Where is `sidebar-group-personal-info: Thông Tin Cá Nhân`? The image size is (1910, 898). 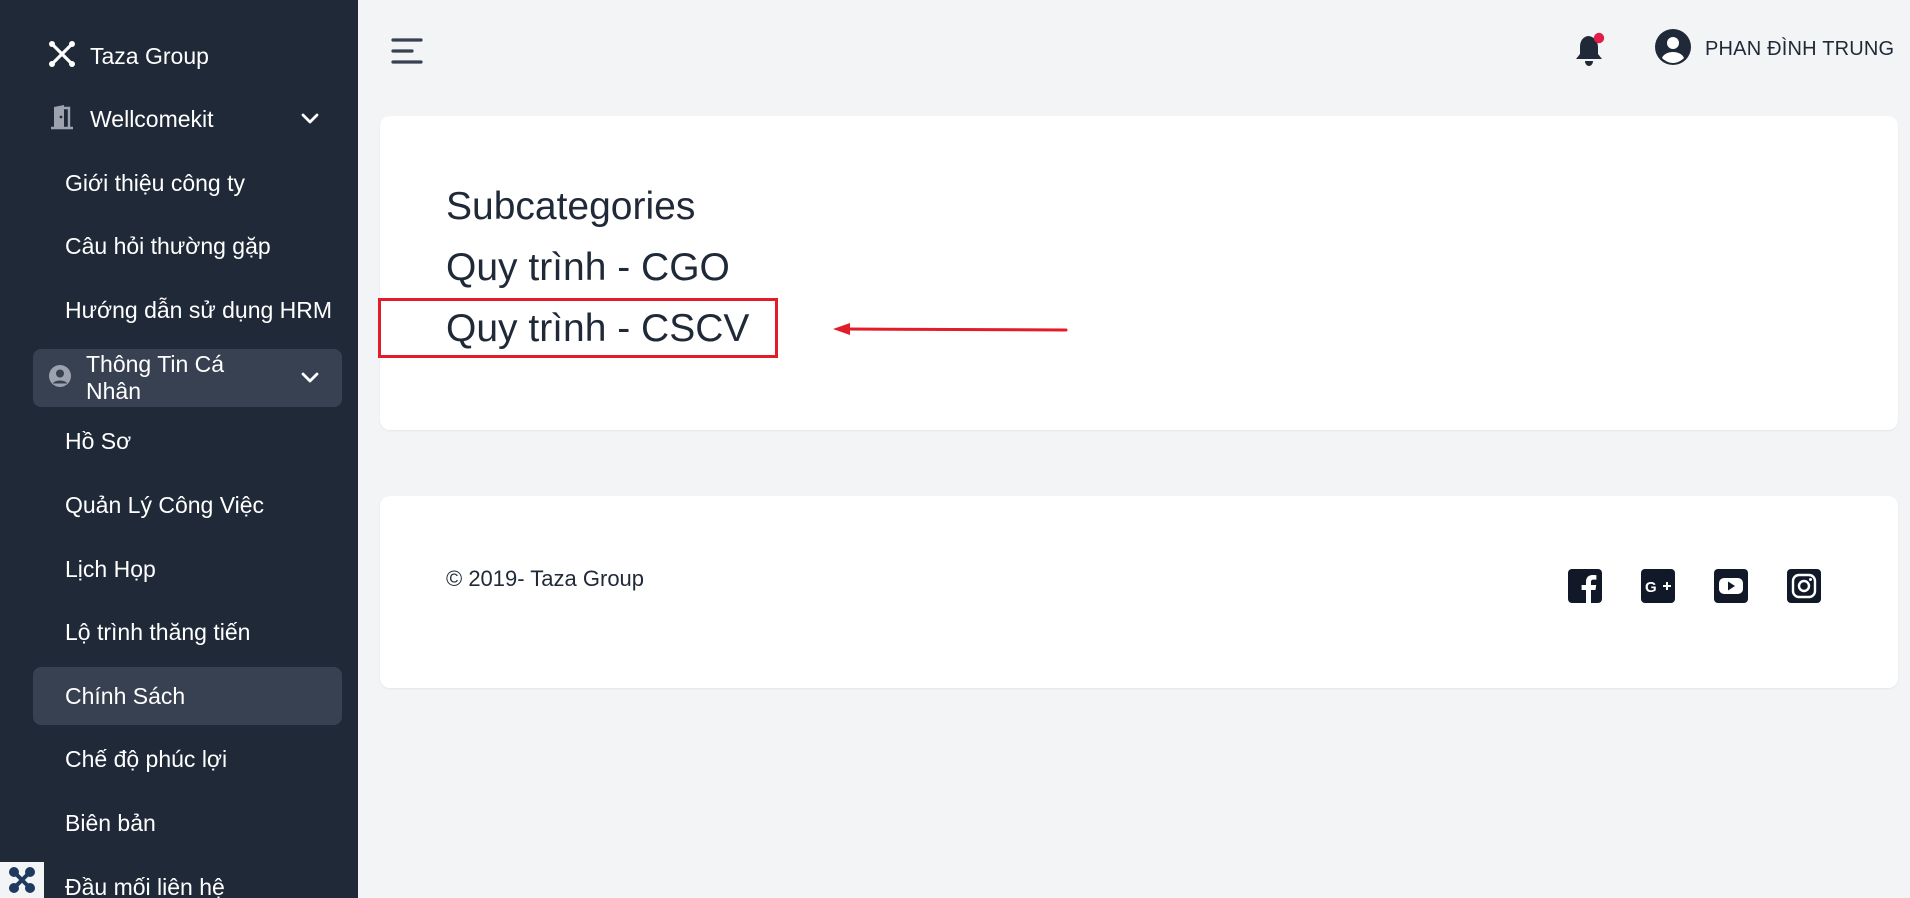
sidebar-group-personal-info: Thông Tin Cá Nhân is located at coordinates (187, 378).